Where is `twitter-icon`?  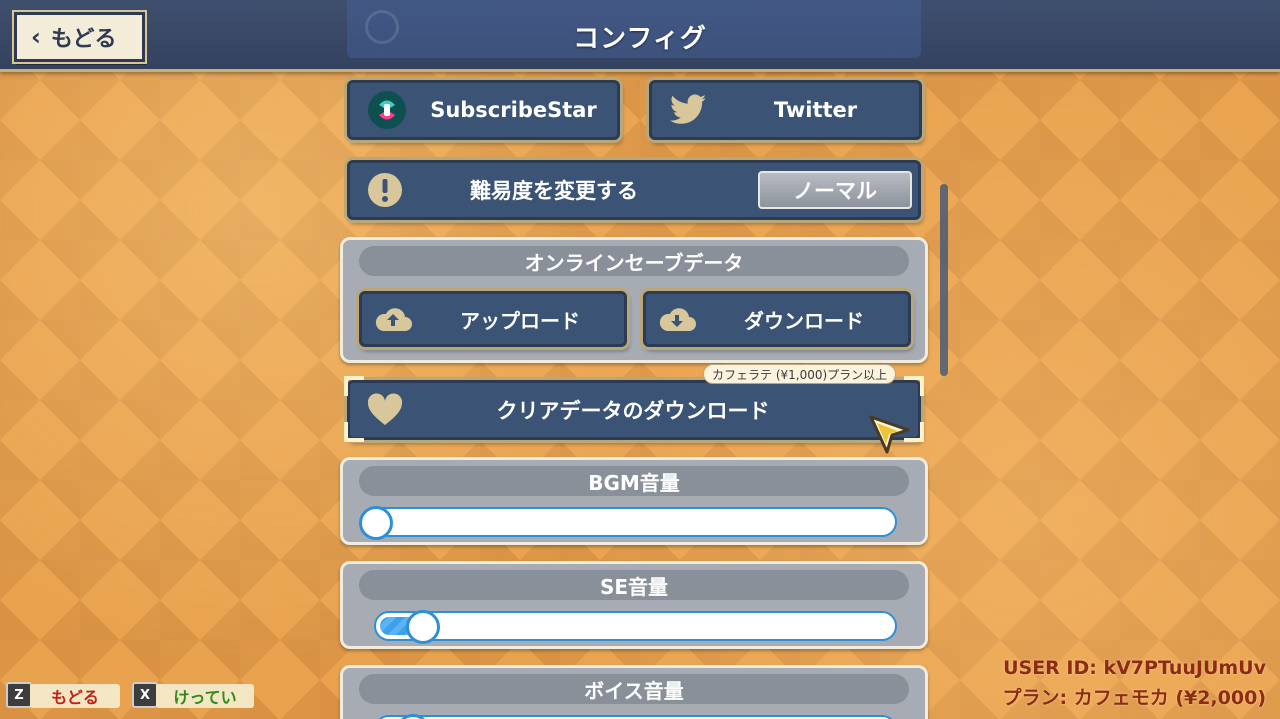 twitter-icon is located at coordinates (689, 110).